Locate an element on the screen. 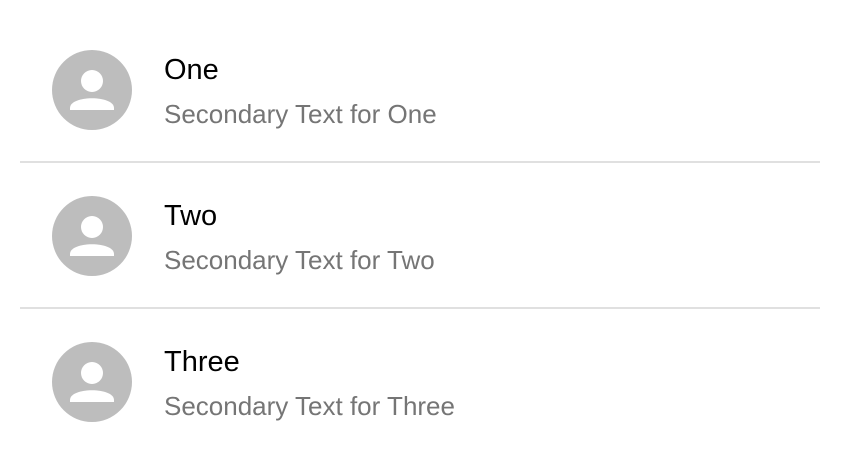 The image size is (858, 470). list-item-secondary-text: Secondary Text for Three is located at coordinates (309, 406).